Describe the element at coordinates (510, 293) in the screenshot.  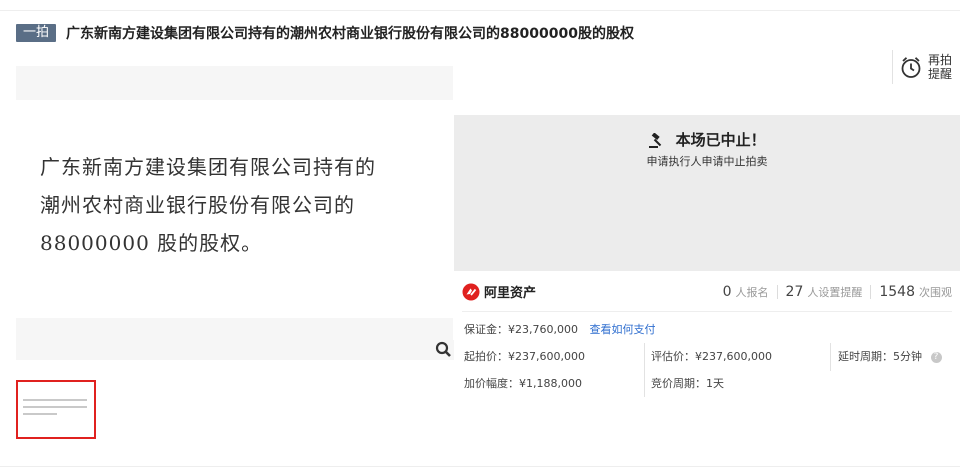
I see `platform-name: 阿里资产` at that location.